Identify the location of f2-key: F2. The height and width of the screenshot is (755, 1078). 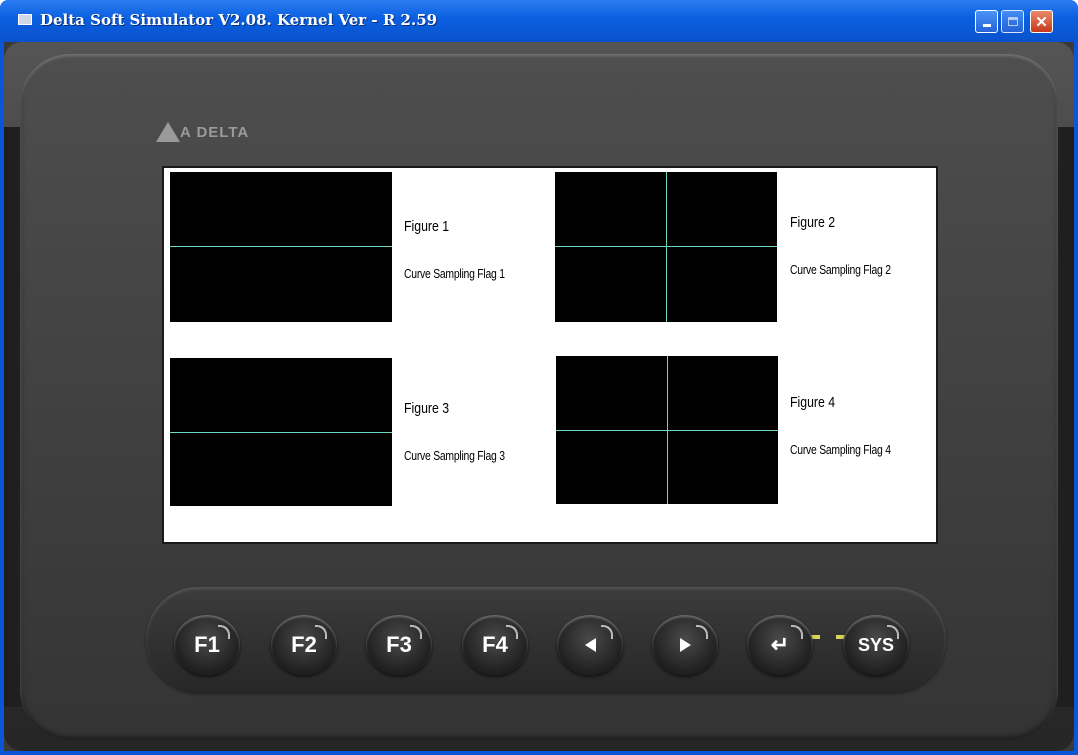
(304, 645).